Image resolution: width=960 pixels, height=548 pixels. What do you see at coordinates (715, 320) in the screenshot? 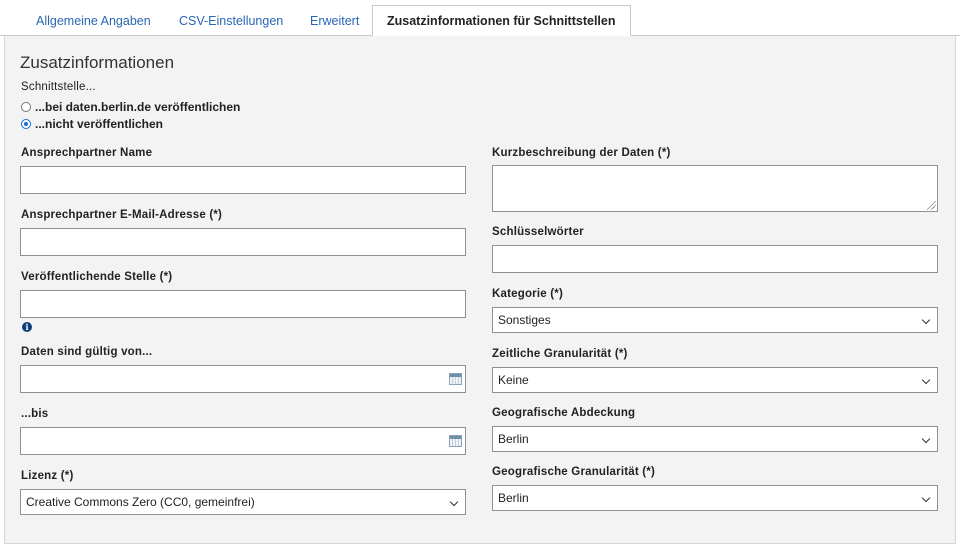
I see `category-select: Sonstiges` at bounding box center [715, 320].